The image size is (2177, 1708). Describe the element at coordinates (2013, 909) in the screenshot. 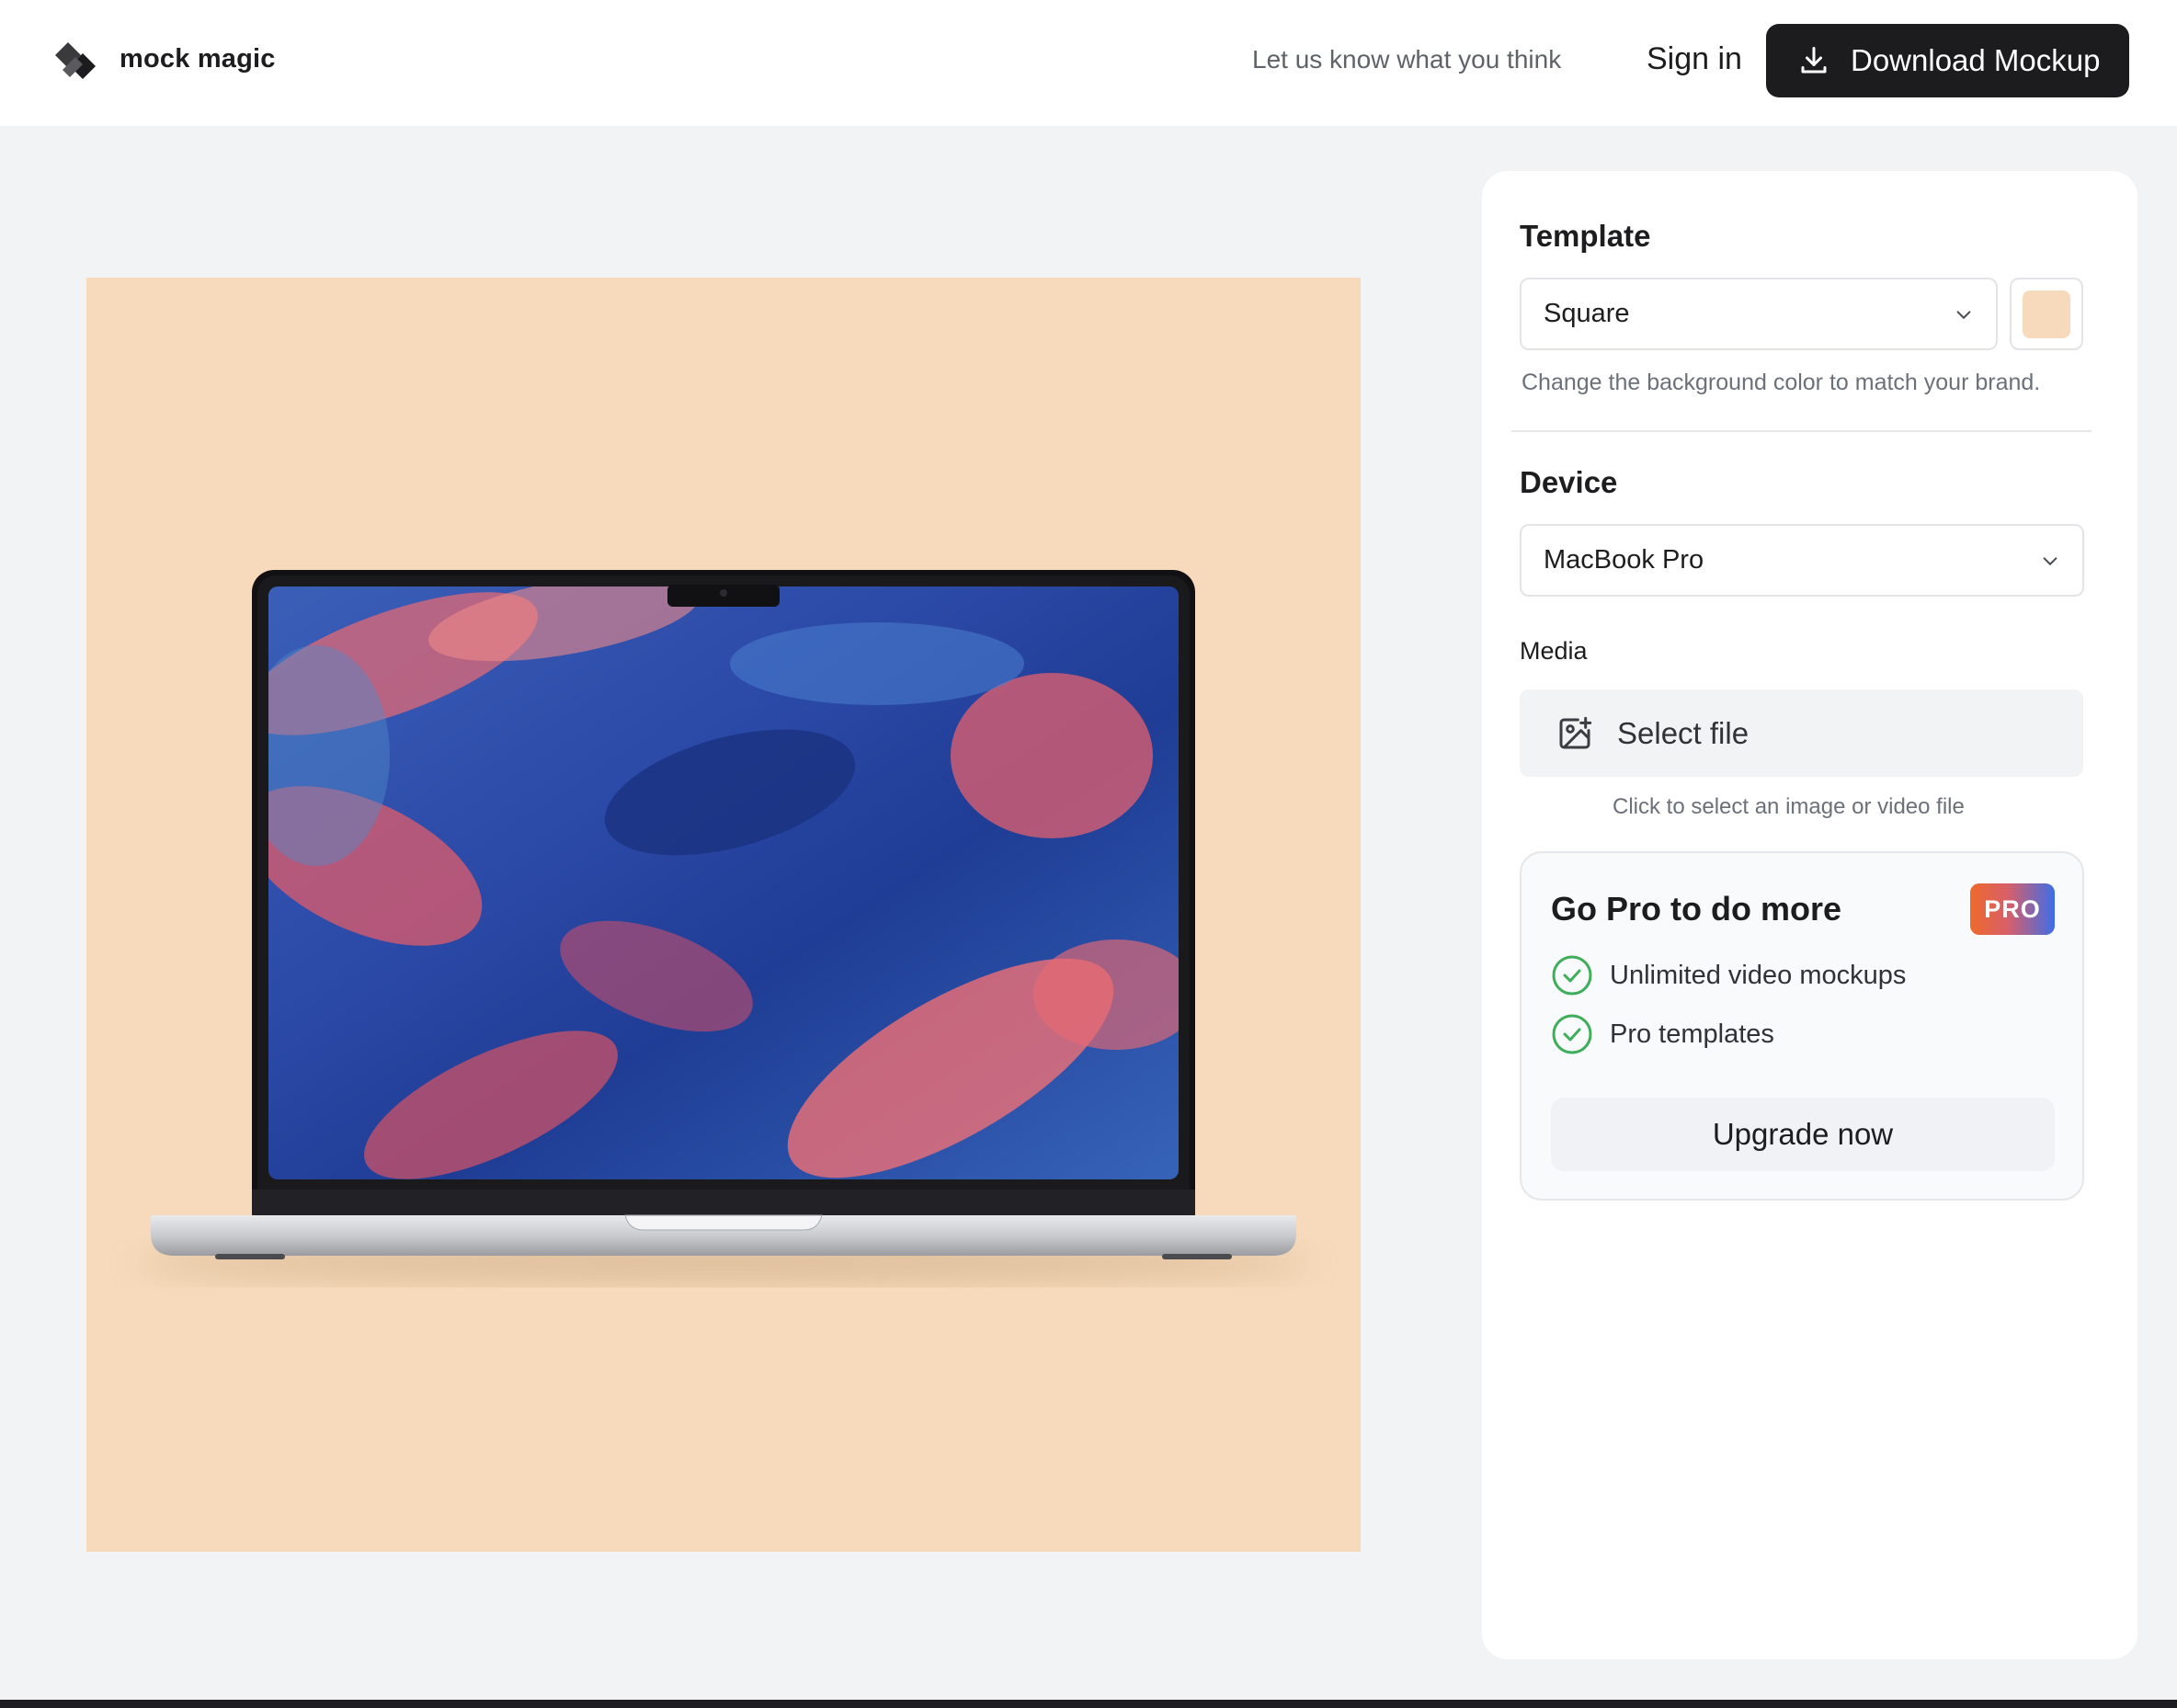

I see `pro-badge: PRO` at that location.